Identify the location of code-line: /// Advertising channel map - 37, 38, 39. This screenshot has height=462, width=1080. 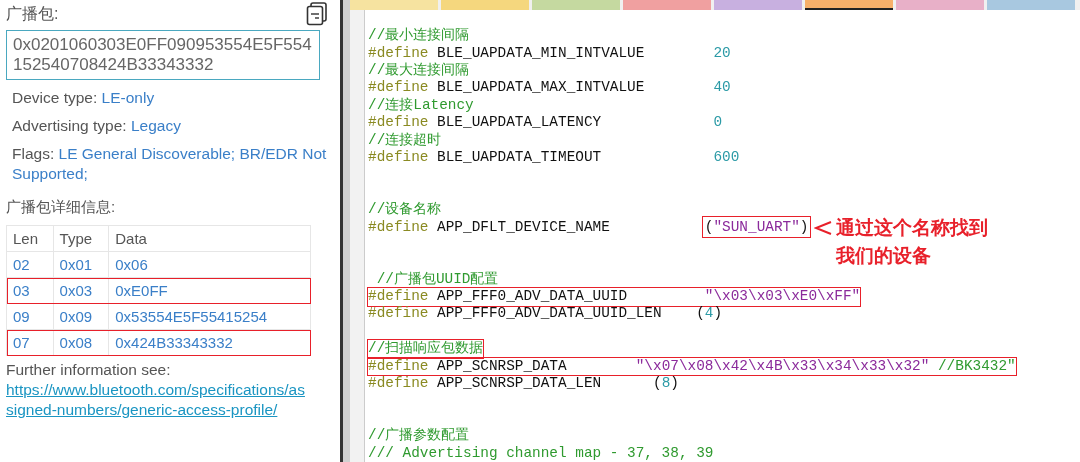
(541, 453).